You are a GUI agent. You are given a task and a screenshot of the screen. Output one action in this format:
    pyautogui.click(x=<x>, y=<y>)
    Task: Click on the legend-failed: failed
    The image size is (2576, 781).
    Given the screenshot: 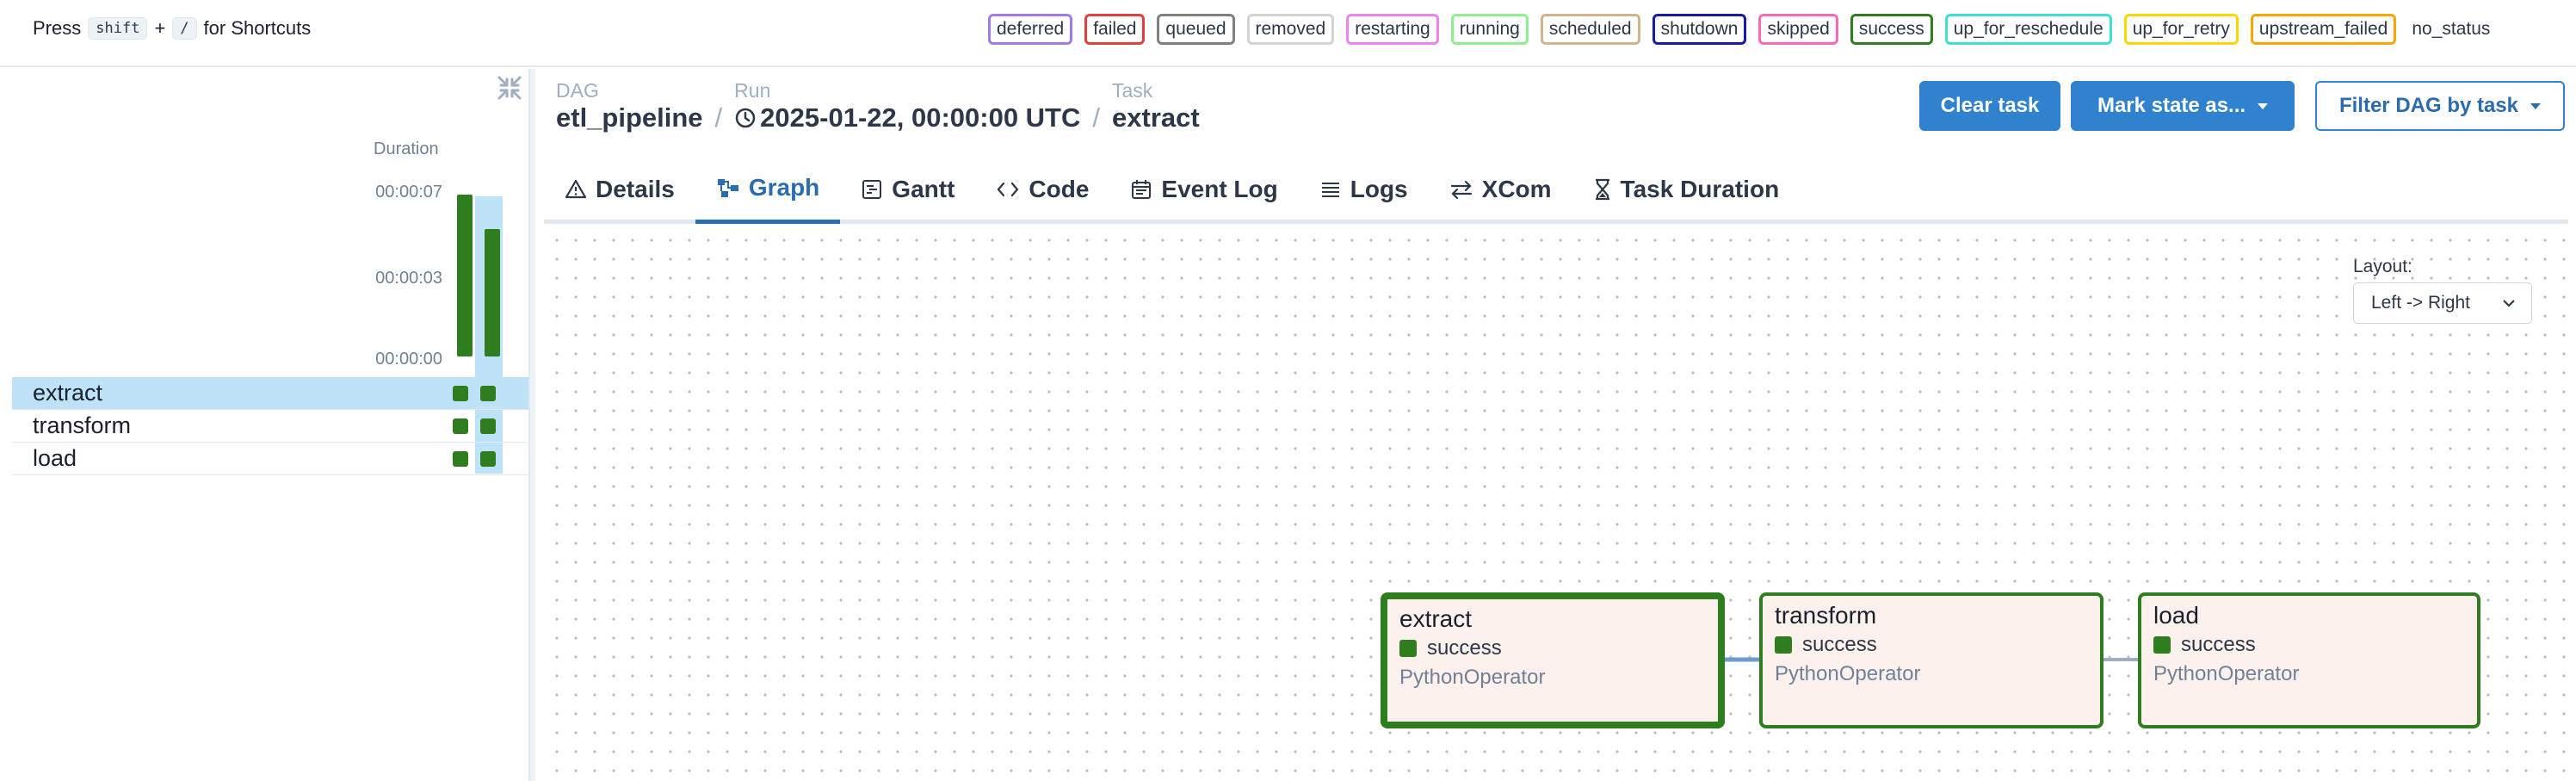 What is the action you would take?
    pyautogui.click(x=1115, y=30)
    